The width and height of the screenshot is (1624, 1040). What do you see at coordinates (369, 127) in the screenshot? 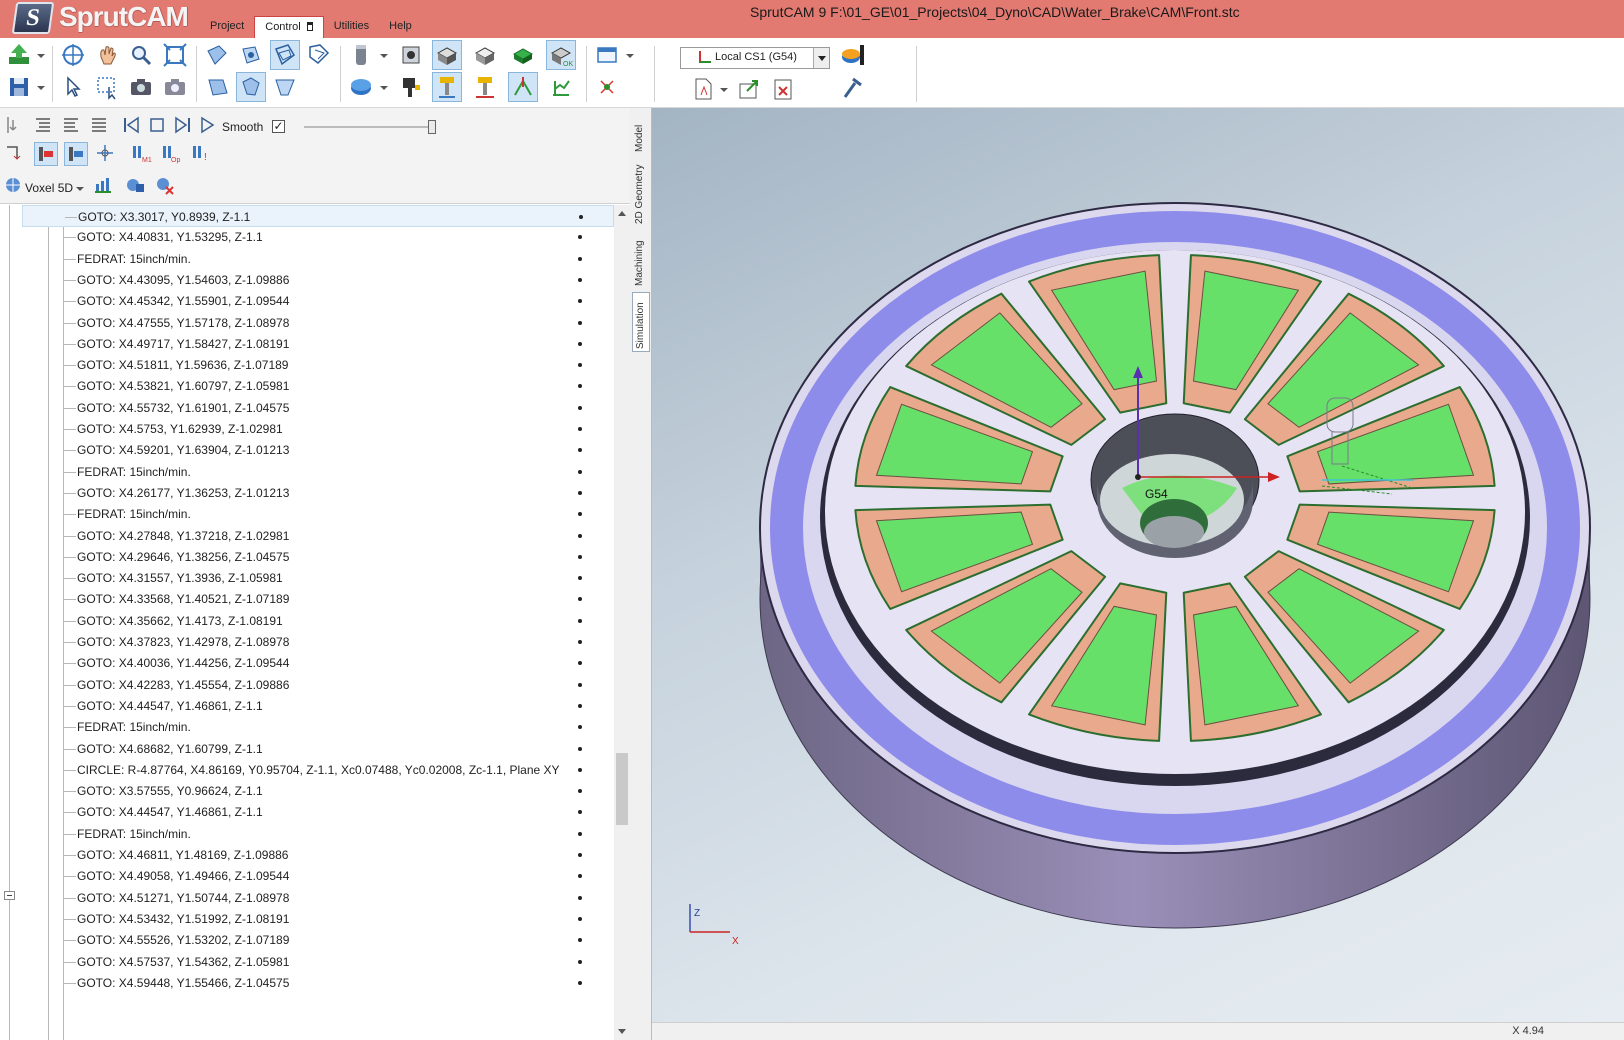
I see `speed-slider-track` at bounding box center [369, 127].